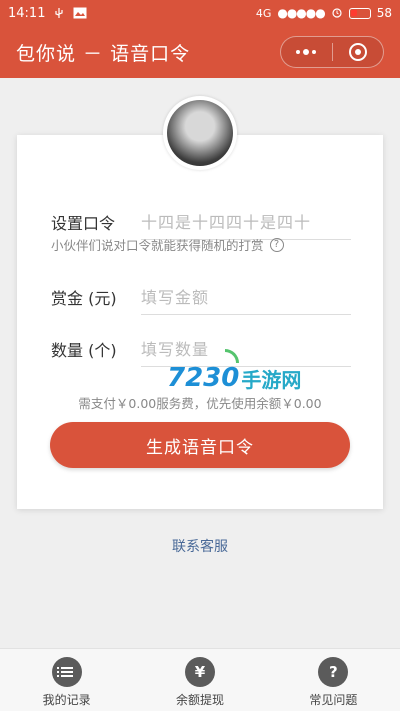  I want to click on tab-withdraw: ¥ 余额提现, so click(199, 680).